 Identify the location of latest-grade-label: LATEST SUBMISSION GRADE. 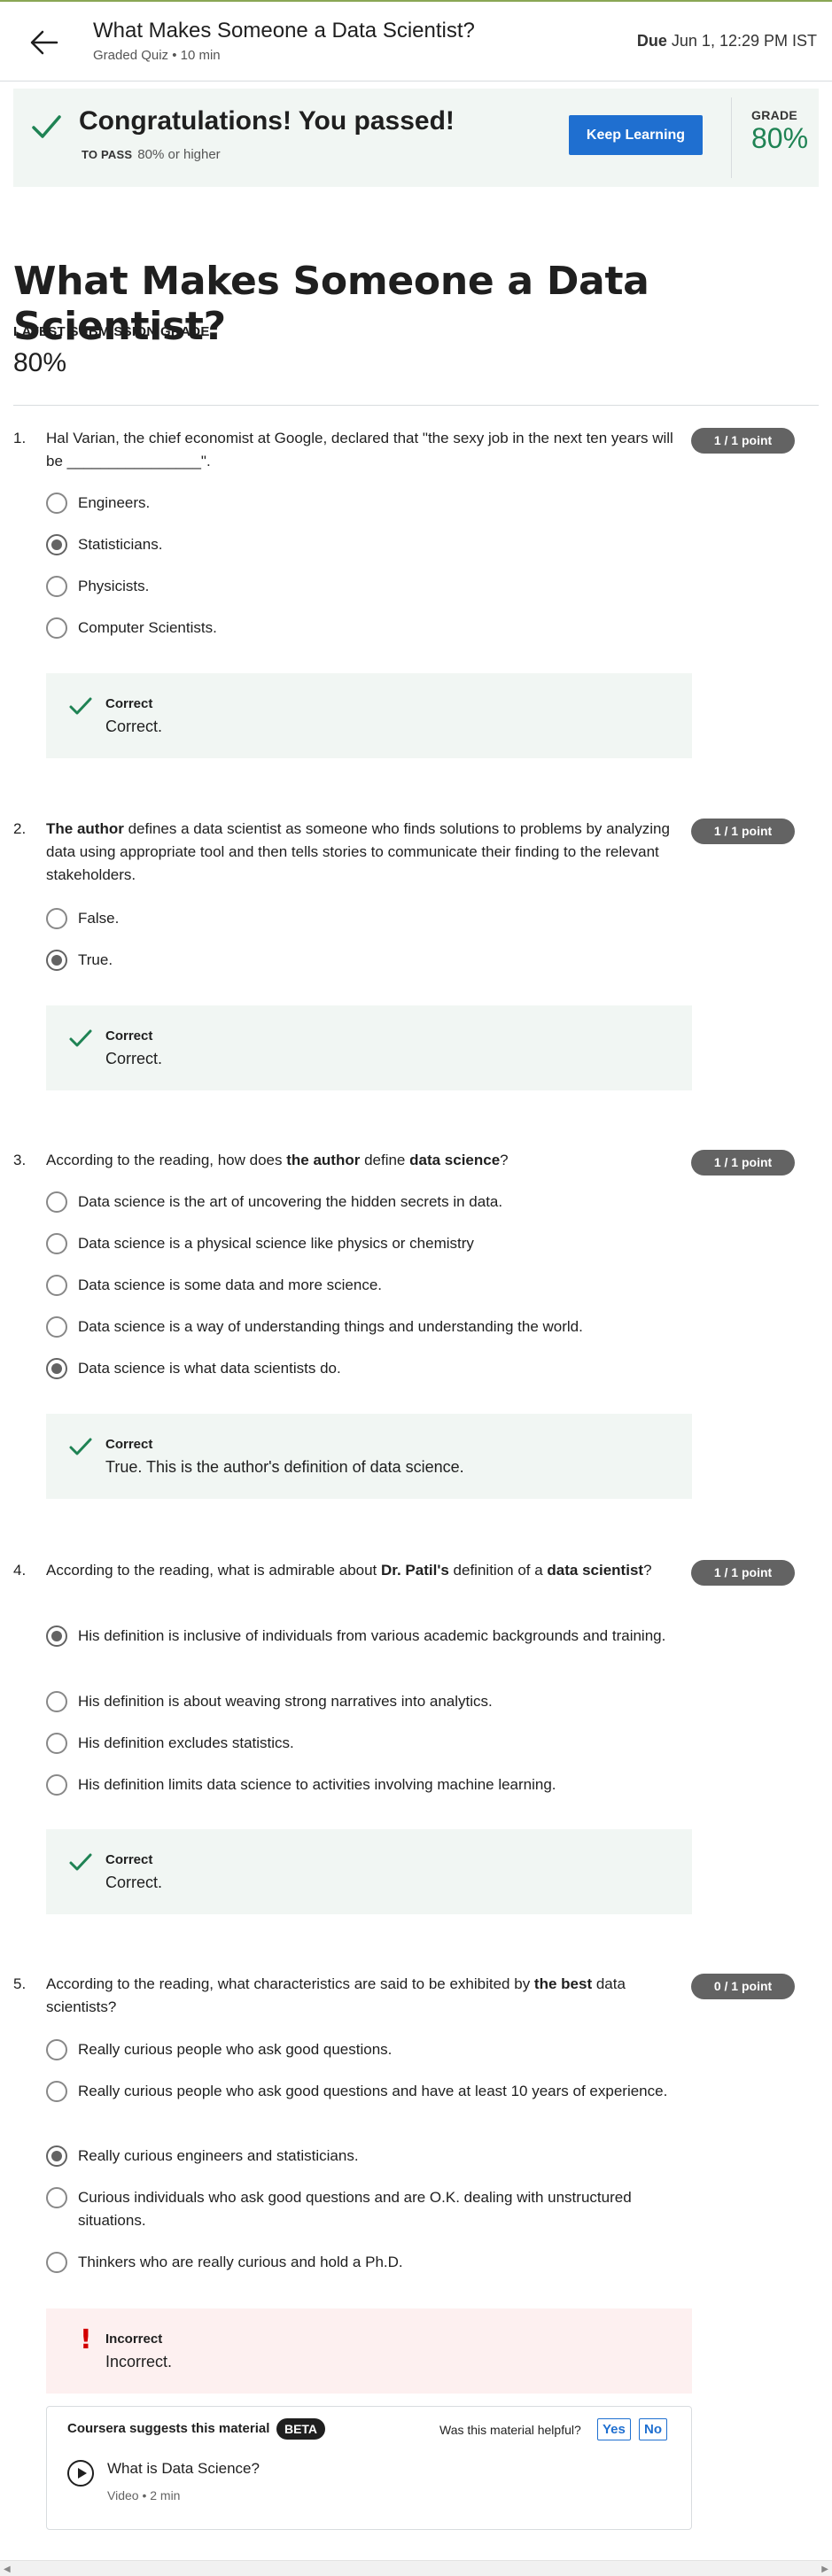
(111, 331).